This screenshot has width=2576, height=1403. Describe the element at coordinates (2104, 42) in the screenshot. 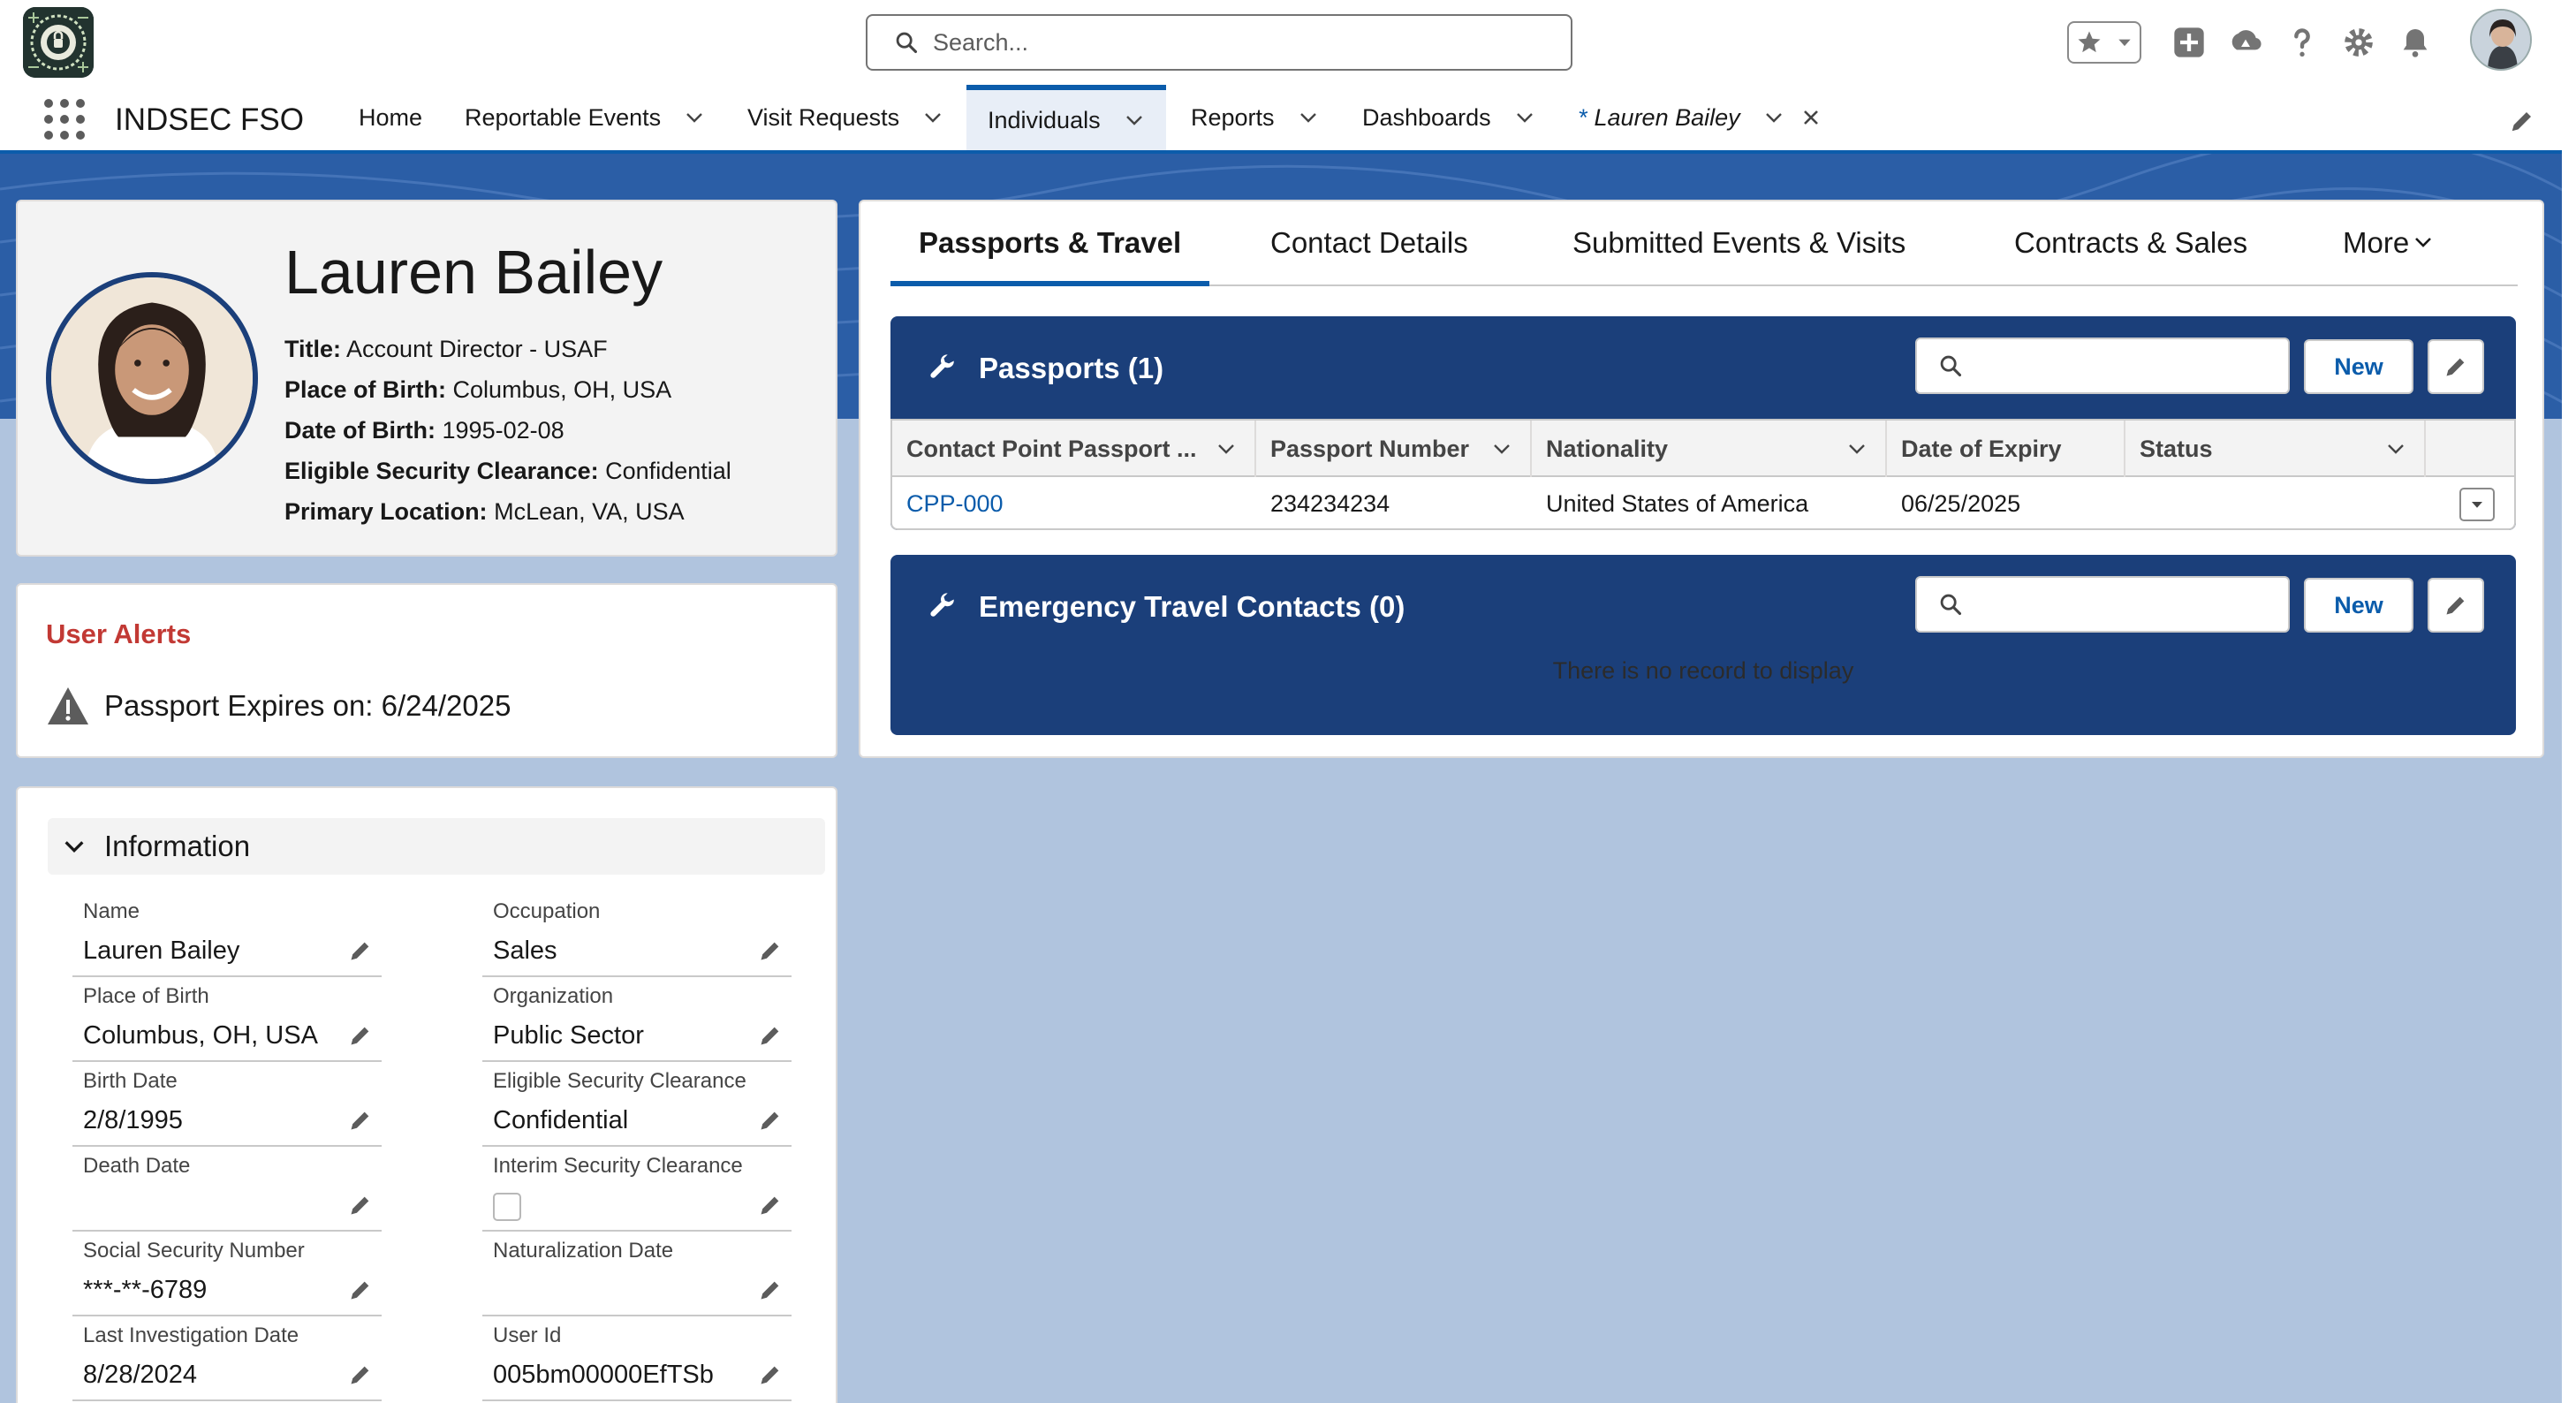

I see `favorites-button` at that location.